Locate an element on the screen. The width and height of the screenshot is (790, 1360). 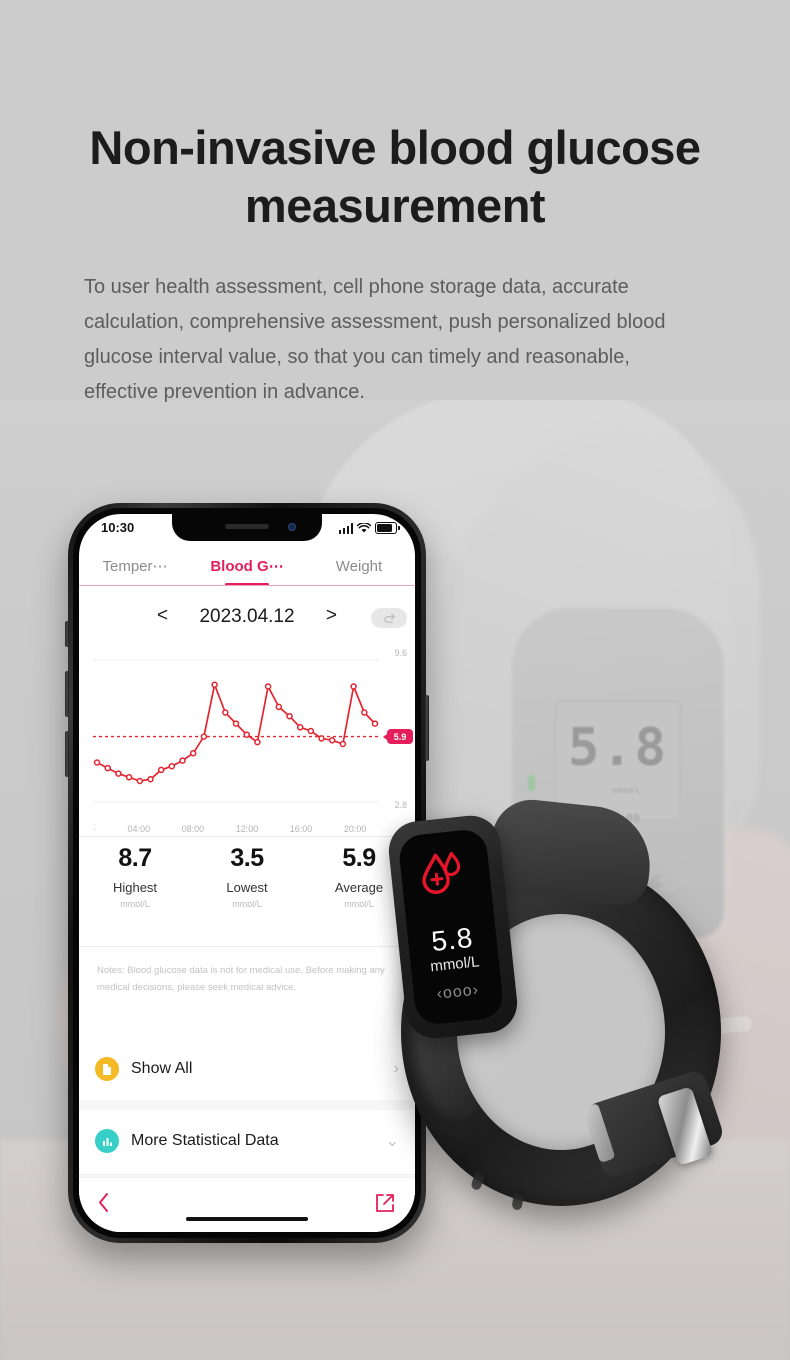
tab-weight-label: Weight is located at coordinates (359, 566).